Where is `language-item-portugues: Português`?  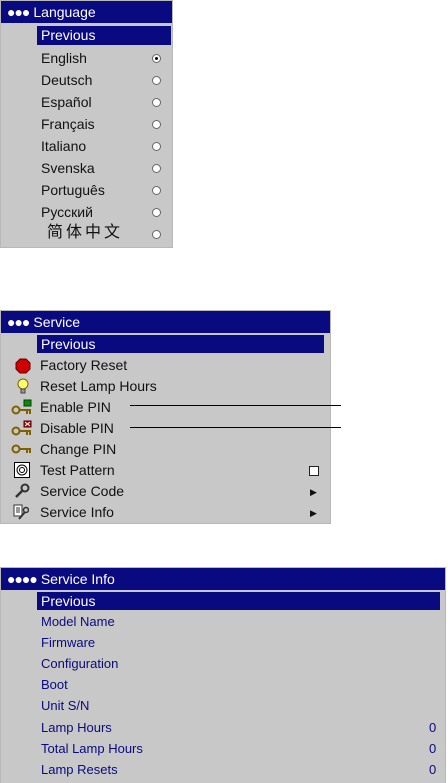
language-item-portugues: Português is located at coordinates (73, 190).